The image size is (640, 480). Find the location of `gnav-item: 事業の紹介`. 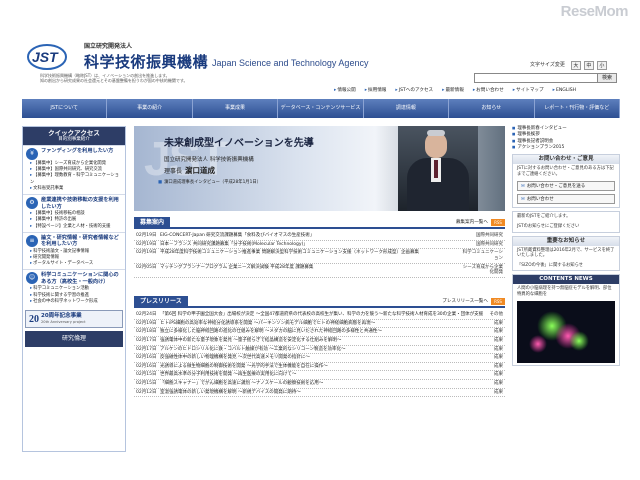

gnav-item: 事業の紹介 is located at coordinates (149, 108).